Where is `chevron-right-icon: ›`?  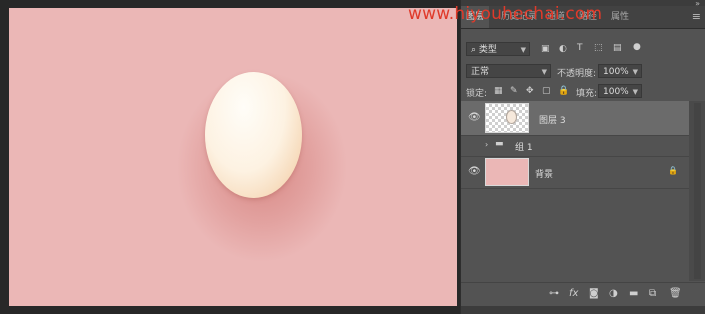
chevron-right-icon: › is located at coordinates (486, 144).